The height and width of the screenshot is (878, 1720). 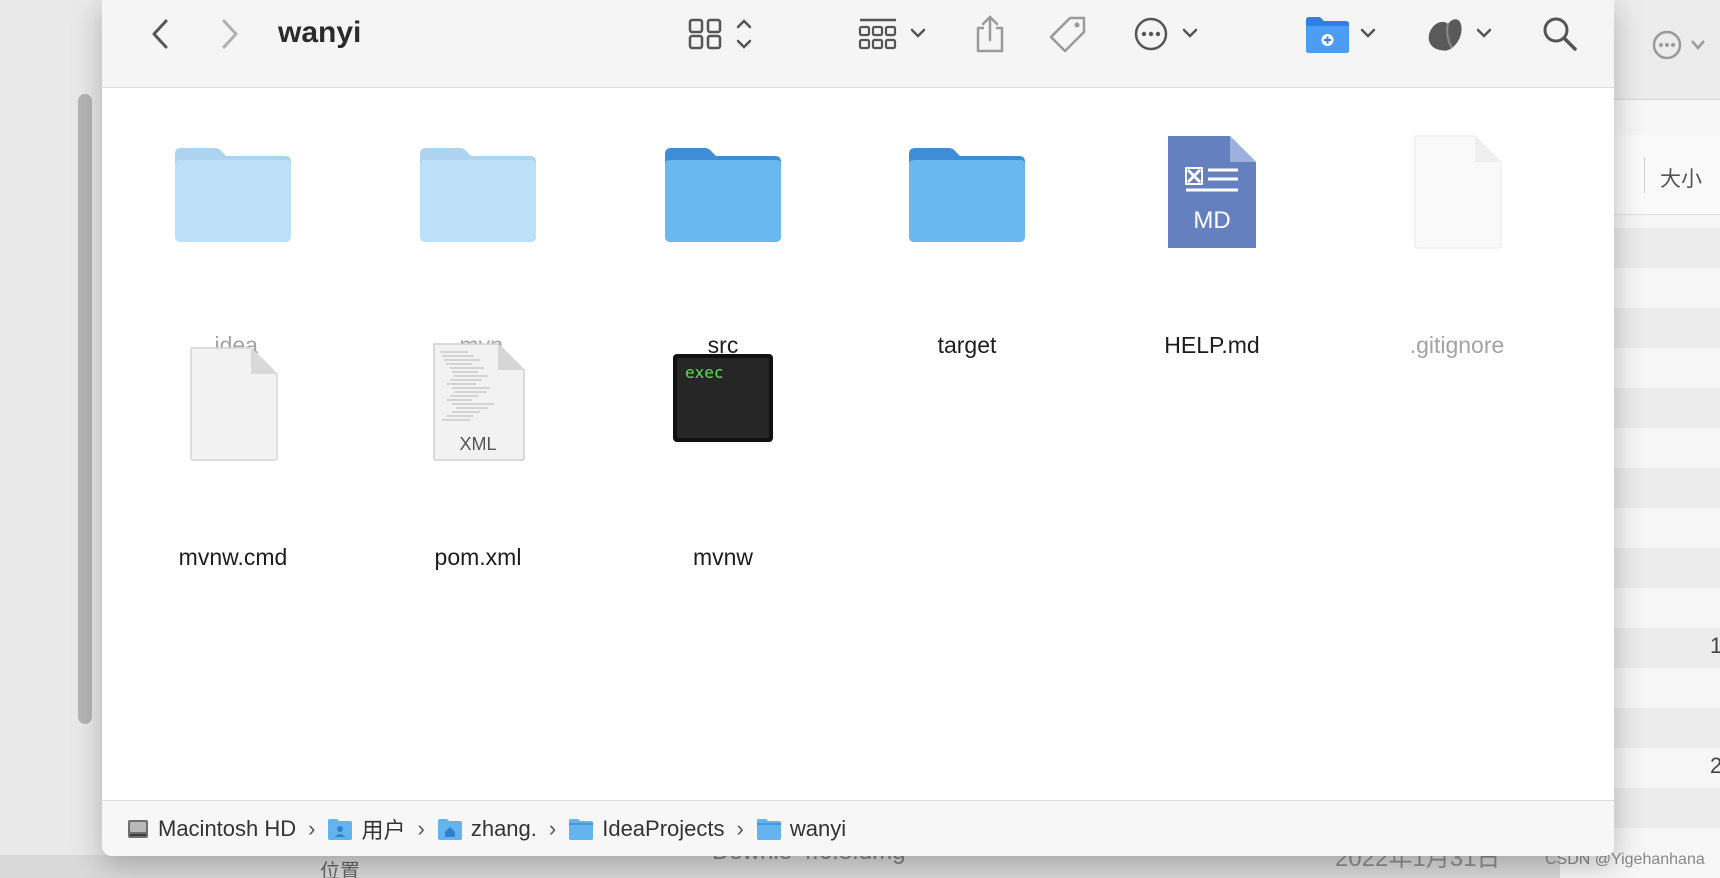 I want to click on window-title: wanyi, so click(x=320, y=32).